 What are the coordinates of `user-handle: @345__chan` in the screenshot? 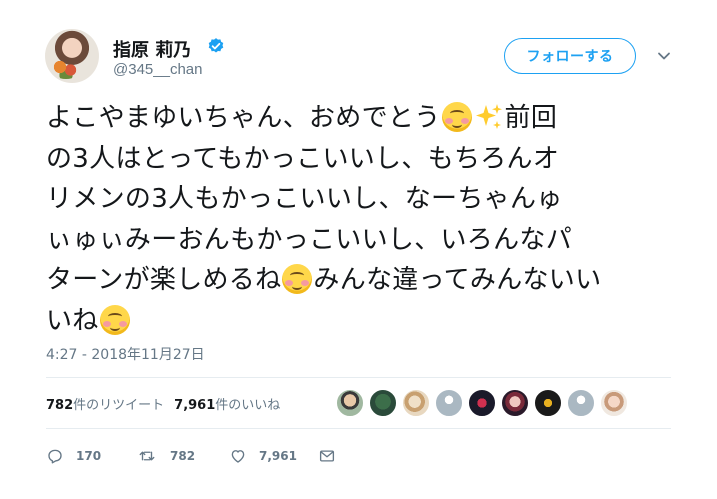 It's located at (157, 69).